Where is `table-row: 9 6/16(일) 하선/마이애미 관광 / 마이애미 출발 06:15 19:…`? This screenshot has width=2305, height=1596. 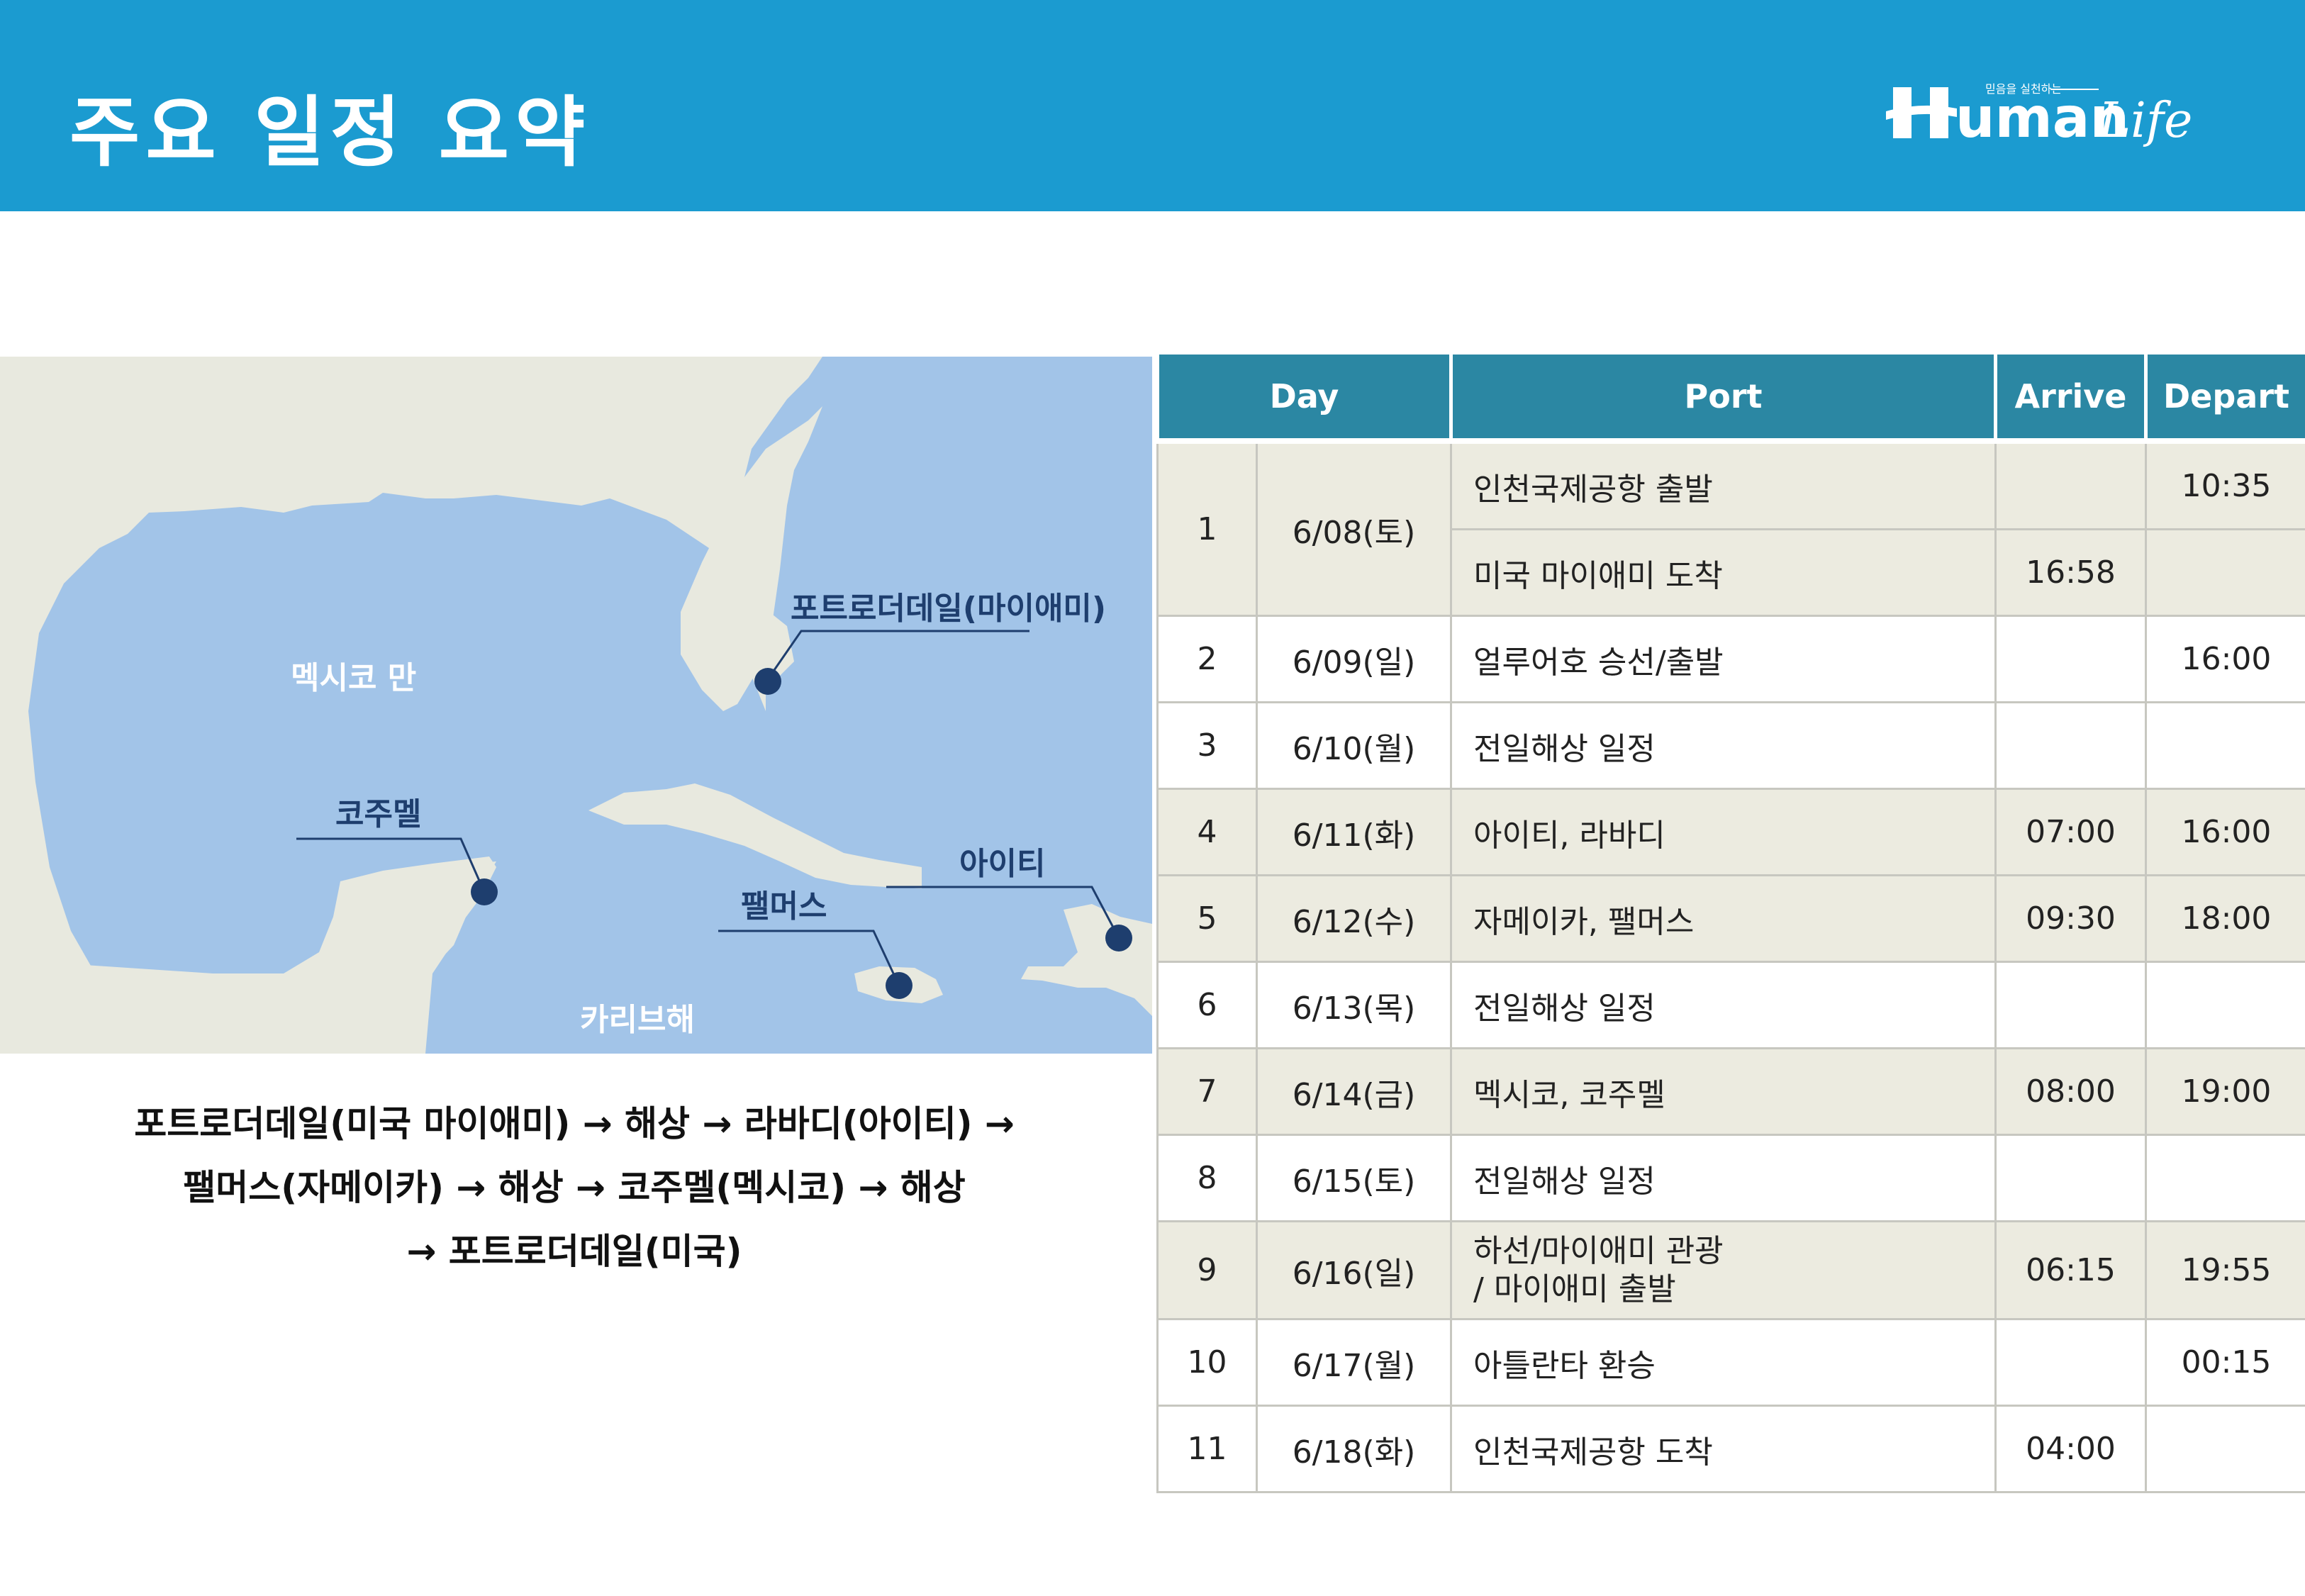
table-row: 9 6/16(일) 하선/마이애미 관광 / 마이애미 출발 06:15 19:… is located at coordinates (1731, 1270).